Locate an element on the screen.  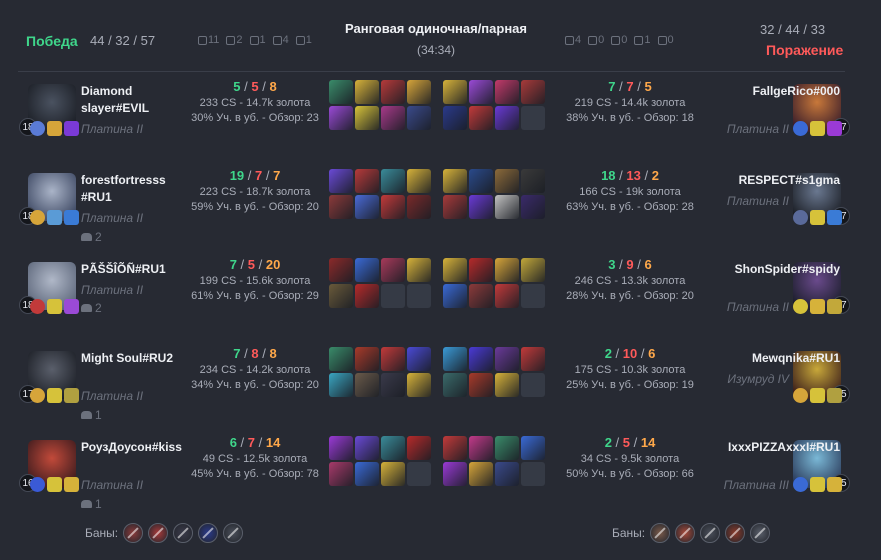
cs-gold: 199 CS - 15.6k золота is located at coordinates (255, 281).